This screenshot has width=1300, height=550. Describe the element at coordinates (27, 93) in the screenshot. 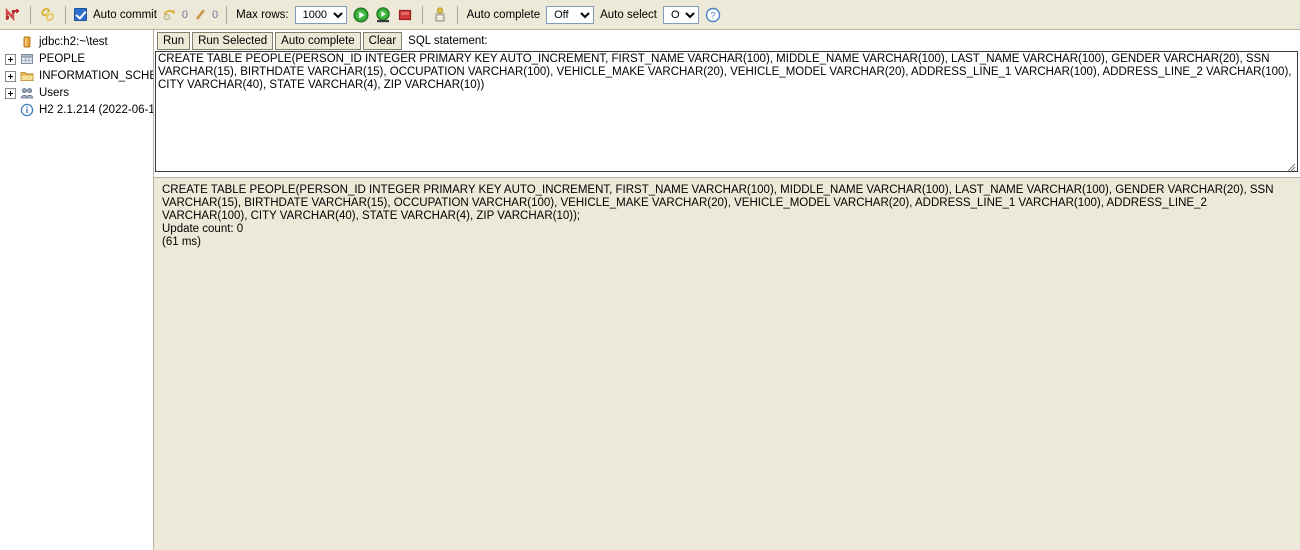

I see `users-icon` at that location.